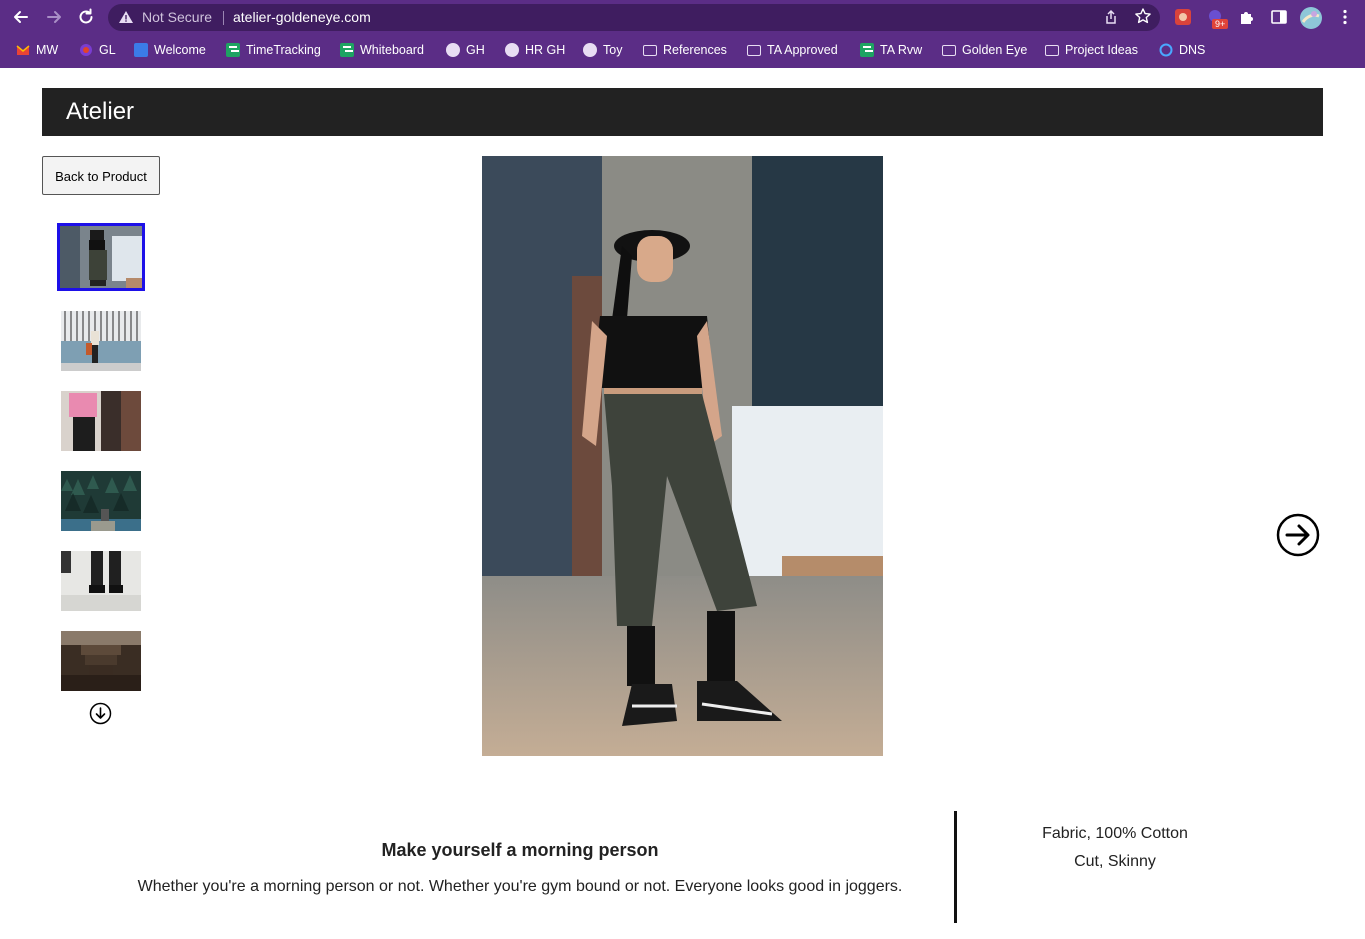  What do you see at coordinates (1182, 50) in the screenshot?
I see `bookmark-dns: DNS` at bounding box center [1182, 50].